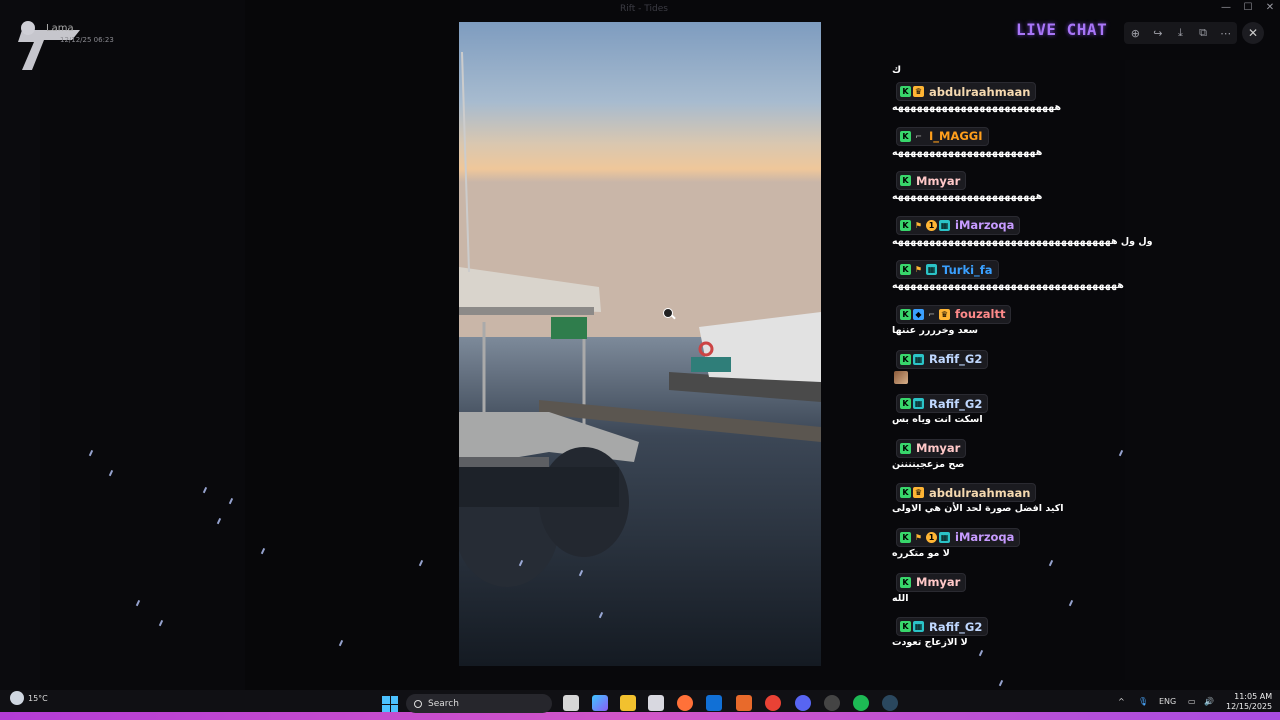 This screenshot has width=1280, height=720. I want to click on chrome-icon, so click(773, 703).